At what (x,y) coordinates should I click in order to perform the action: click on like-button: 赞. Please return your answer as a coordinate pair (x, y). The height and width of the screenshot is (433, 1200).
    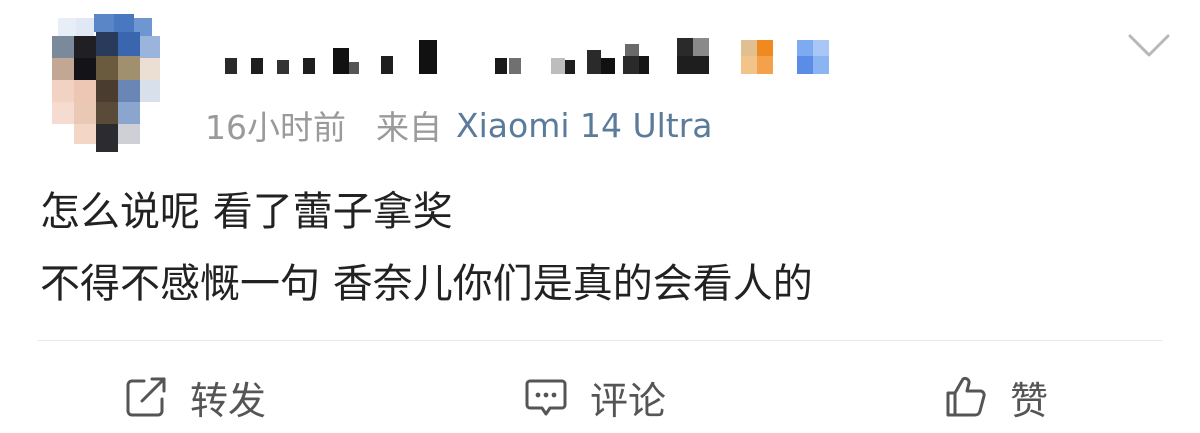
    Looking at the image, I should click on (995, 397).